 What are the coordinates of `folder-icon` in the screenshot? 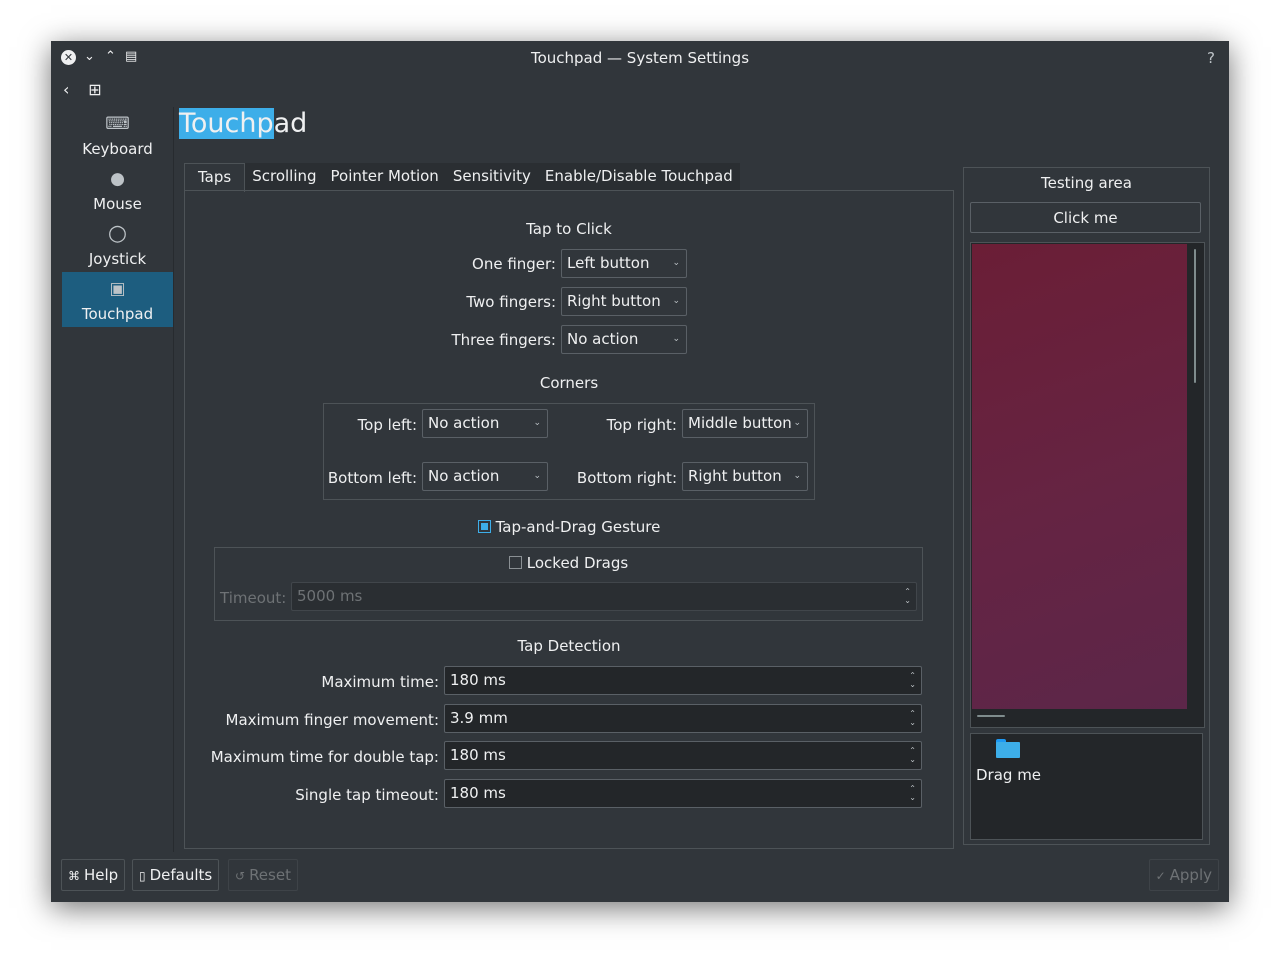 It's located at (1008, 748).